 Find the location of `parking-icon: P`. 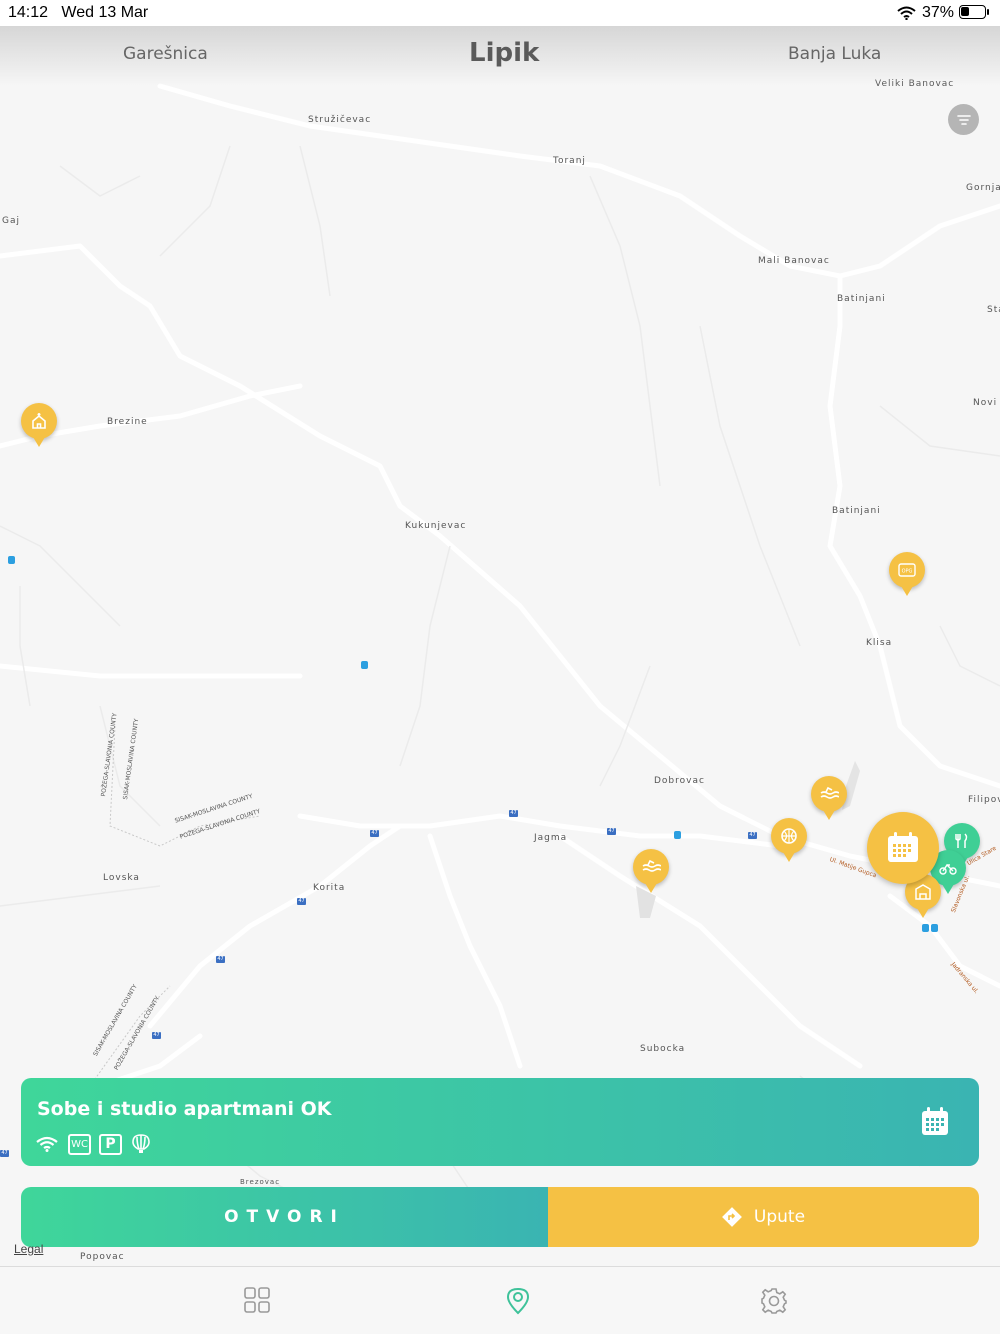

parking-icon: P is located at coordinates (110, 1144).